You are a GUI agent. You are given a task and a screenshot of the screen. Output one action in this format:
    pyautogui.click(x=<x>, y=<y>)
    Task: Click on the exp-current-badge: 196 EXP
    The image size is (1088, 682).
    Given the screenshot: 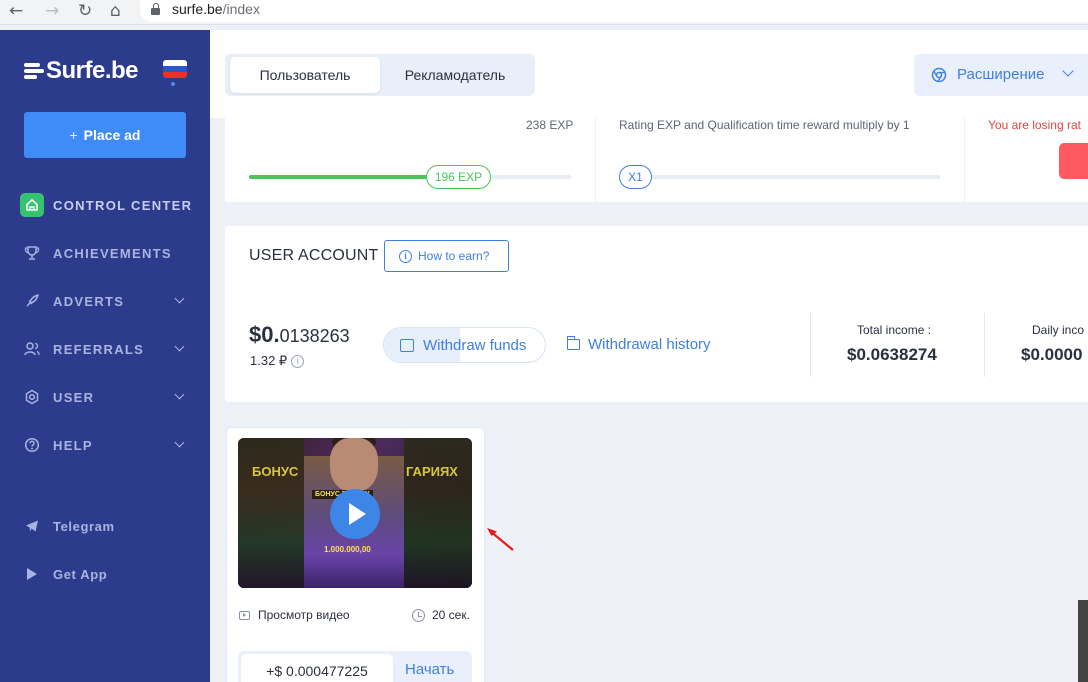 What is the action you would take?
    pyautogui.click(x=458, y=177)
    